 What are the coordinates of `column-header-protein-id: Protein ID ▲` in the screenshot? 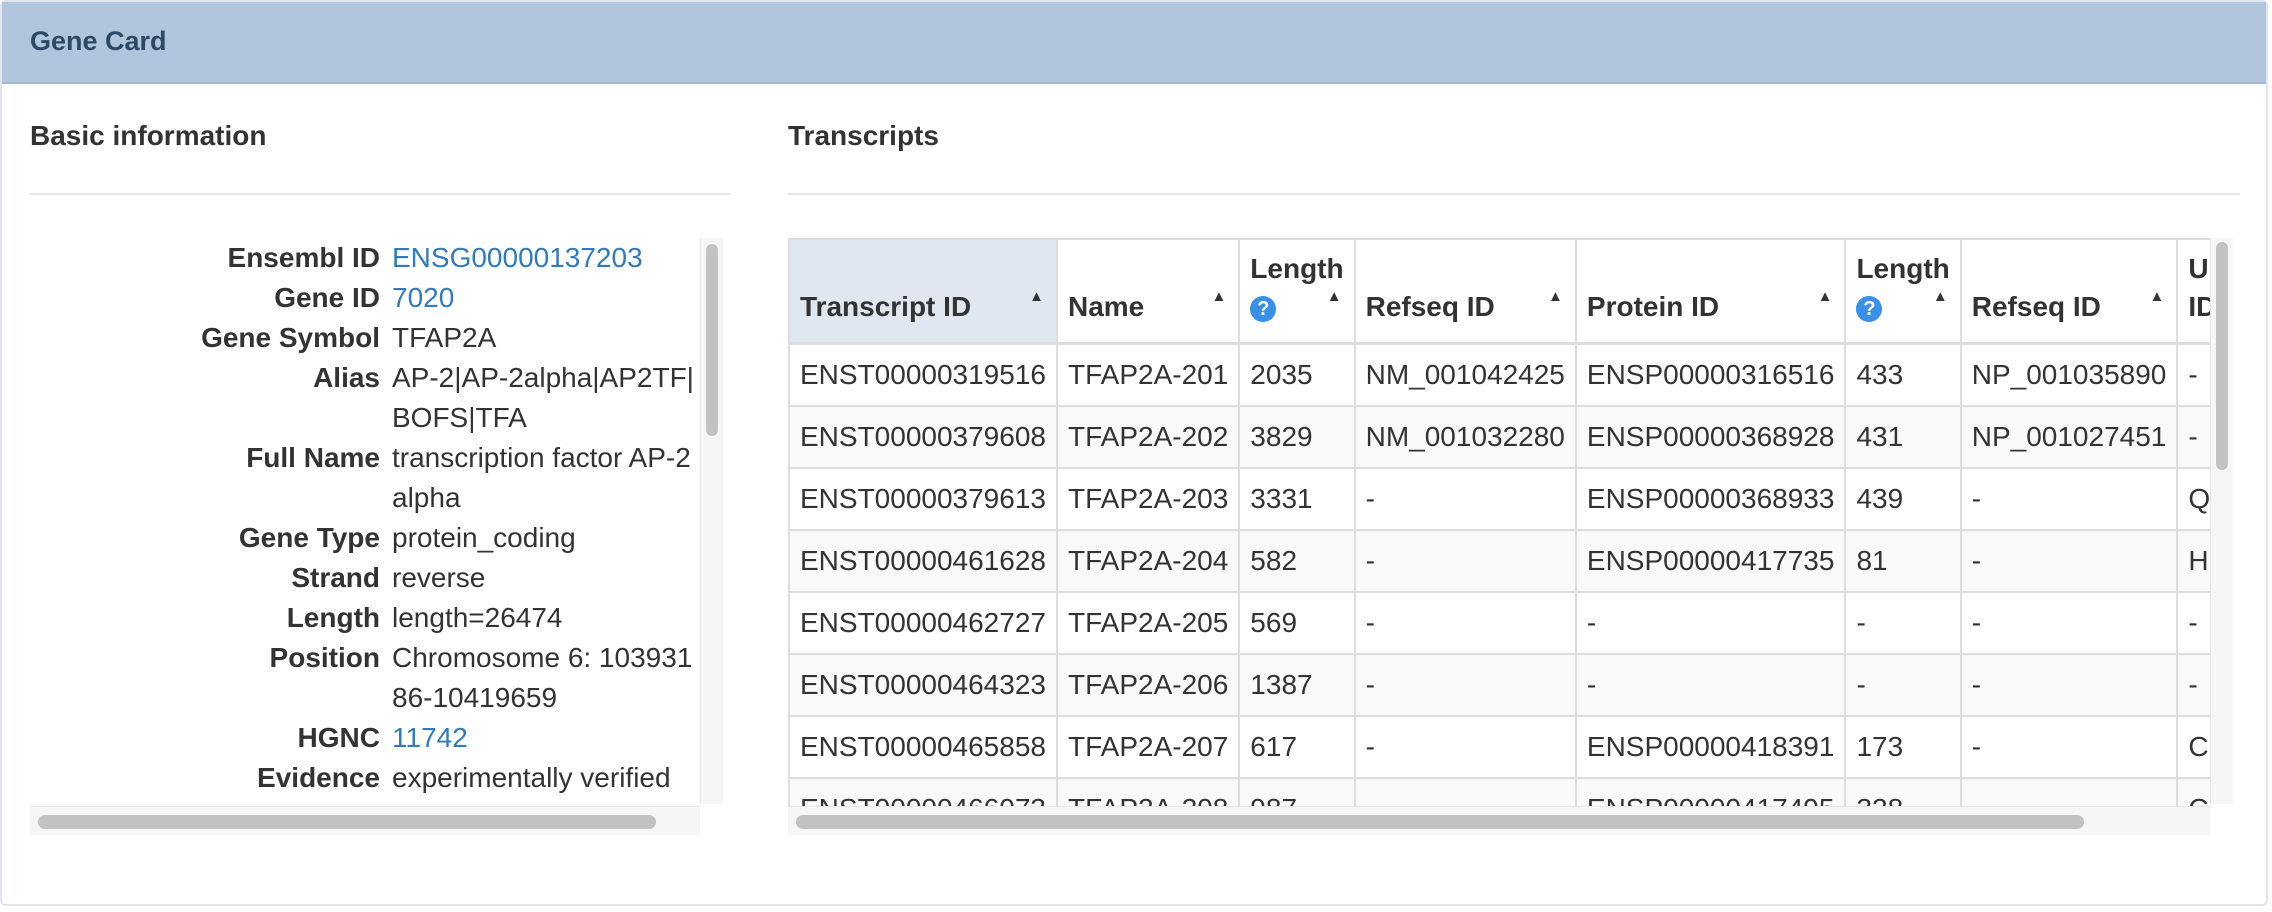 It's located at (1711, 292).